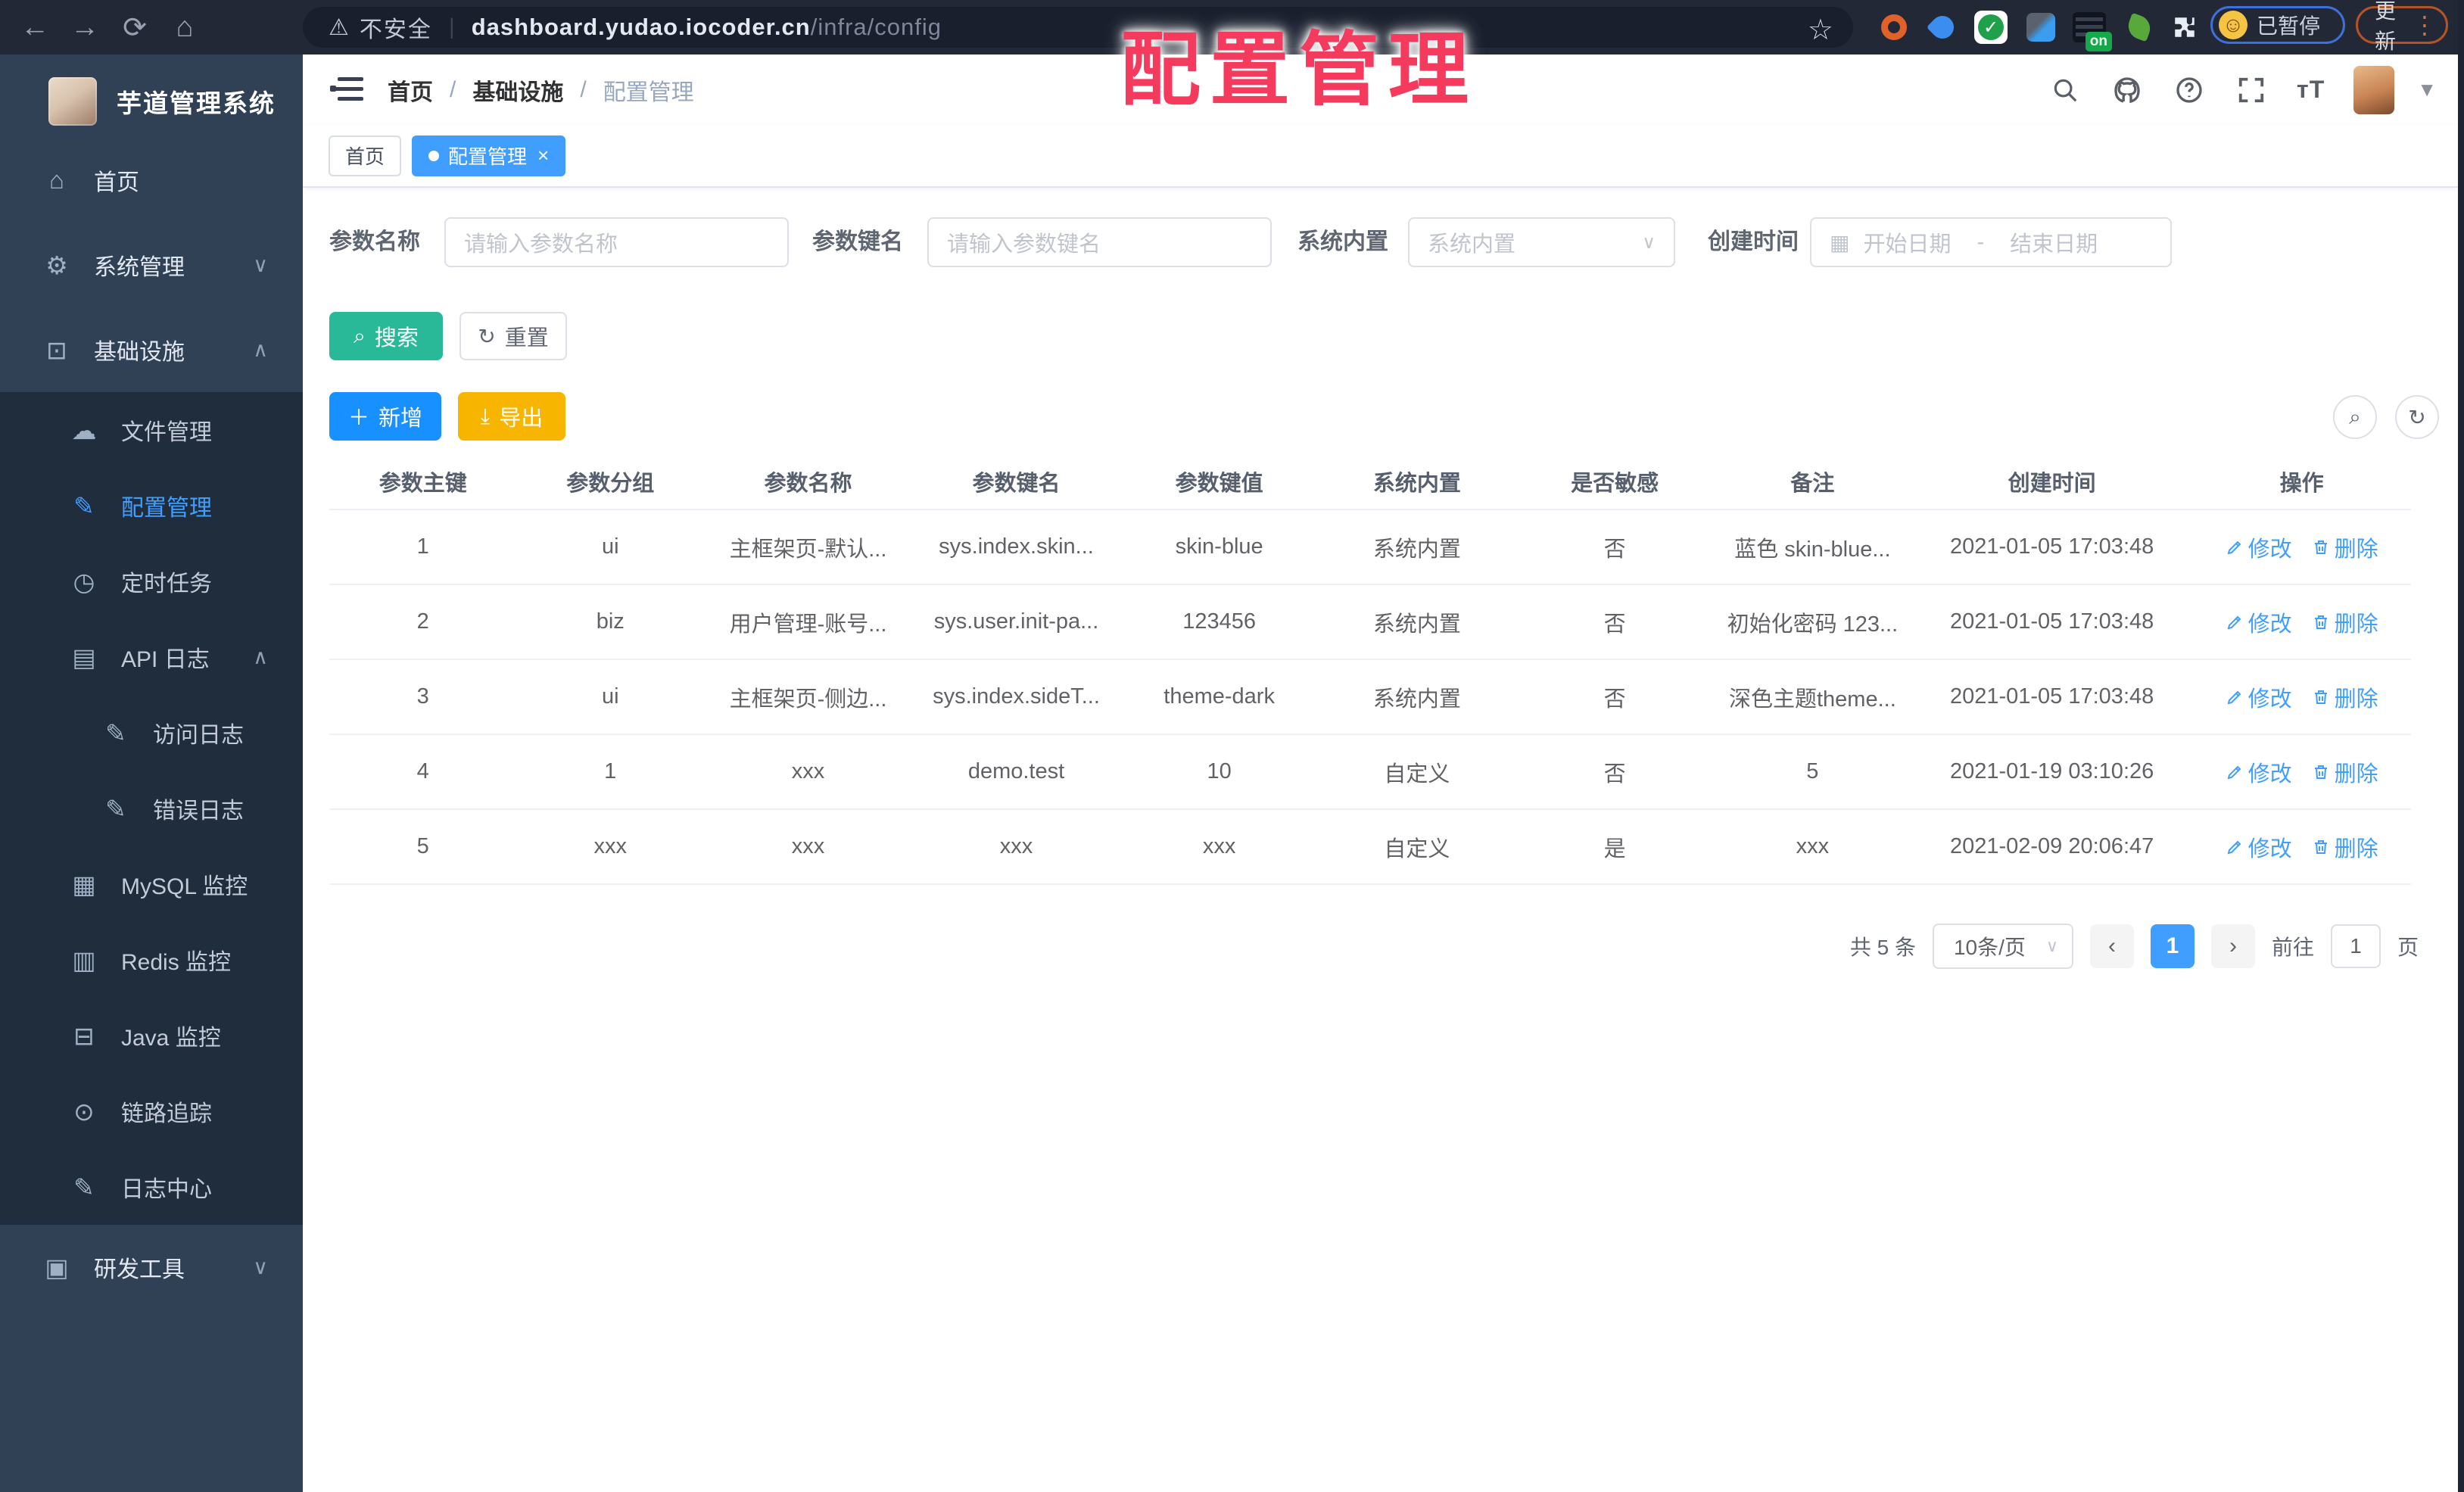 The height and width of the screenshot is (1492, 2464). What do you see at coordinates (35, 27) in the screenshot?
I see `browser-back-icon: ←` at bounding box center [35, 27].